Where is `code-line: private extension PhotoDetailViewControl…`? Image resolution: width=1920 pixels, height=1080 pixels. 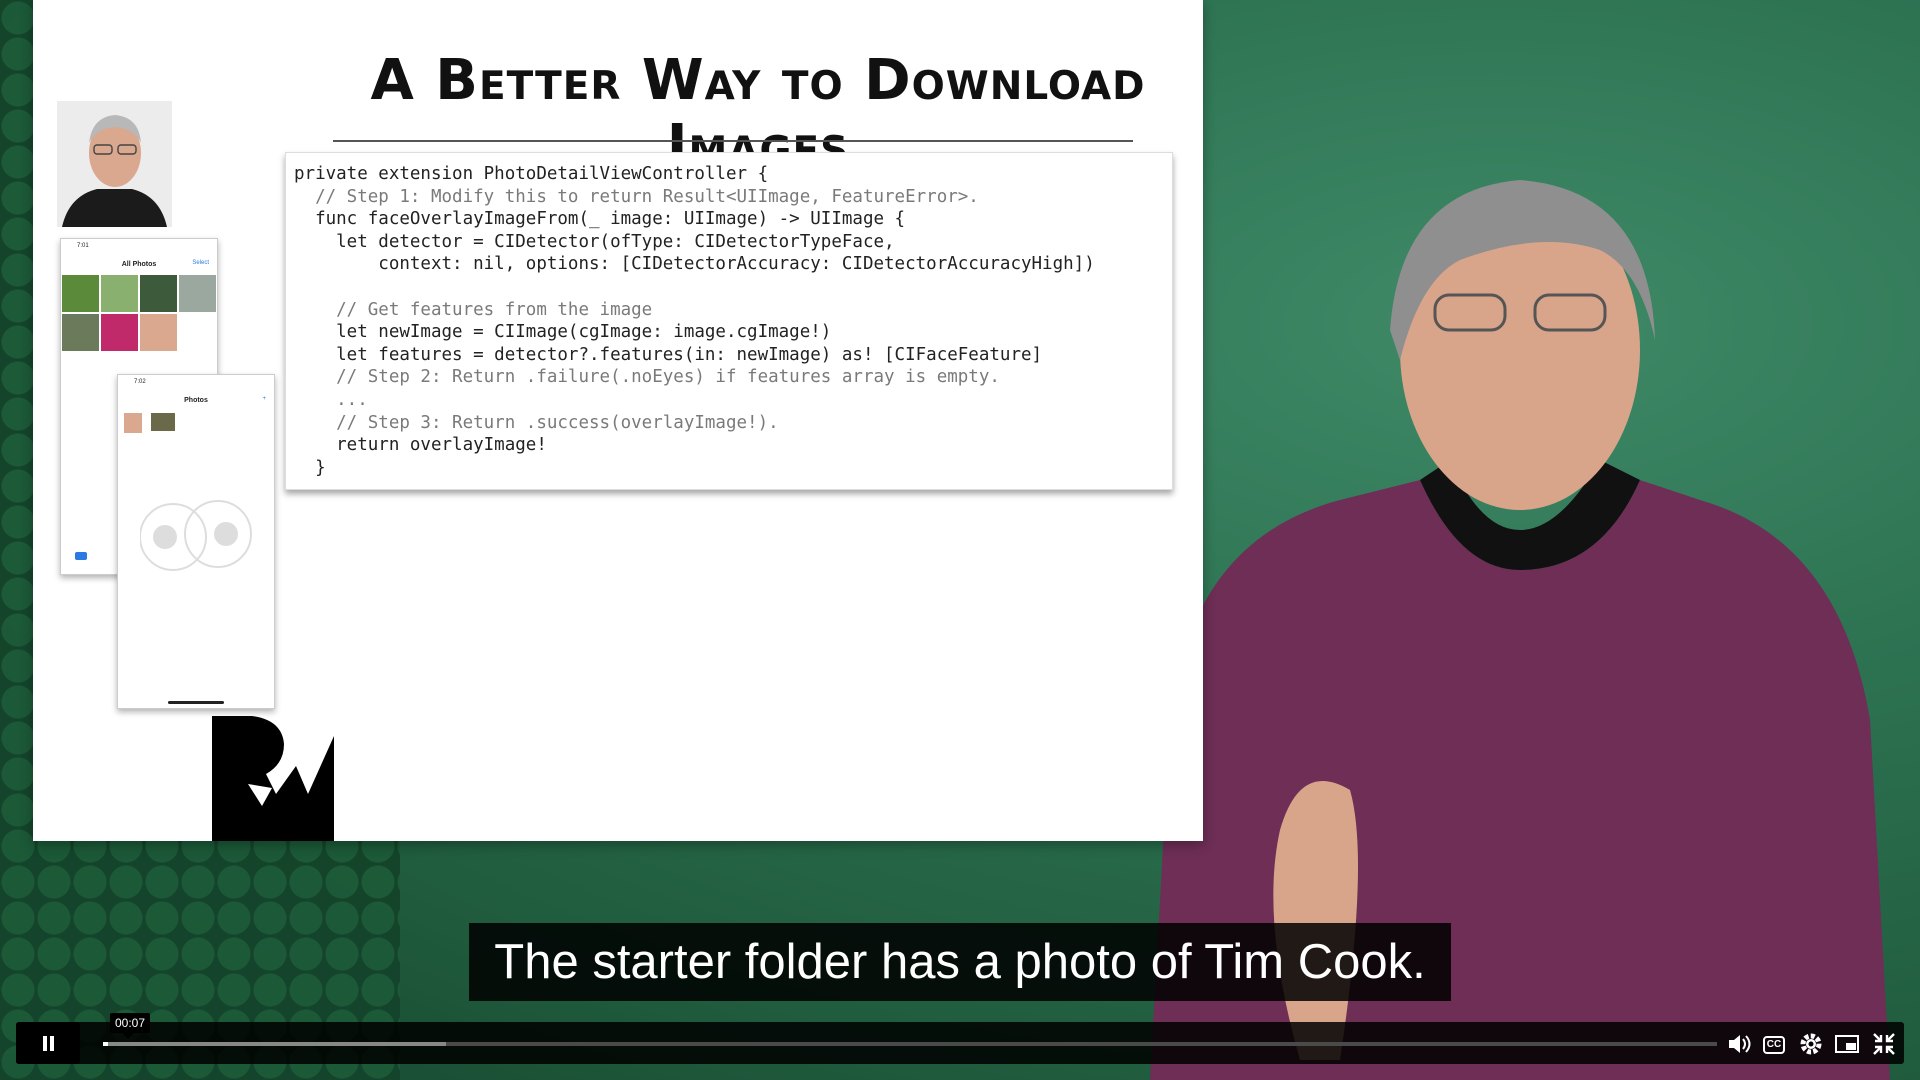
code-line: private extension PhotoDetailViewControl… is located at coordinates (531, 174).